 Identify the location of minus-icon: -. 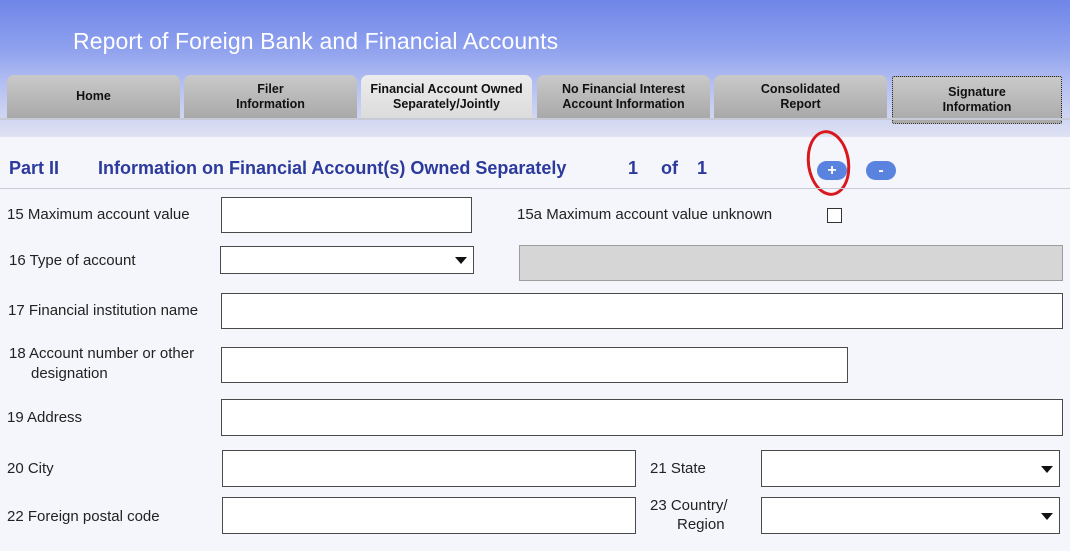
(881, 170).